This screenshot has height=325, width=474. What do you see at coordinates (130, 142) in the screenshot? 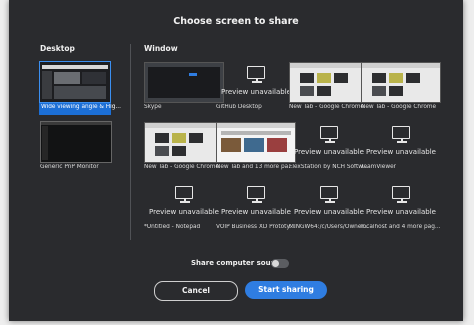
I see `section-divider` at bounding box center [130, 142].